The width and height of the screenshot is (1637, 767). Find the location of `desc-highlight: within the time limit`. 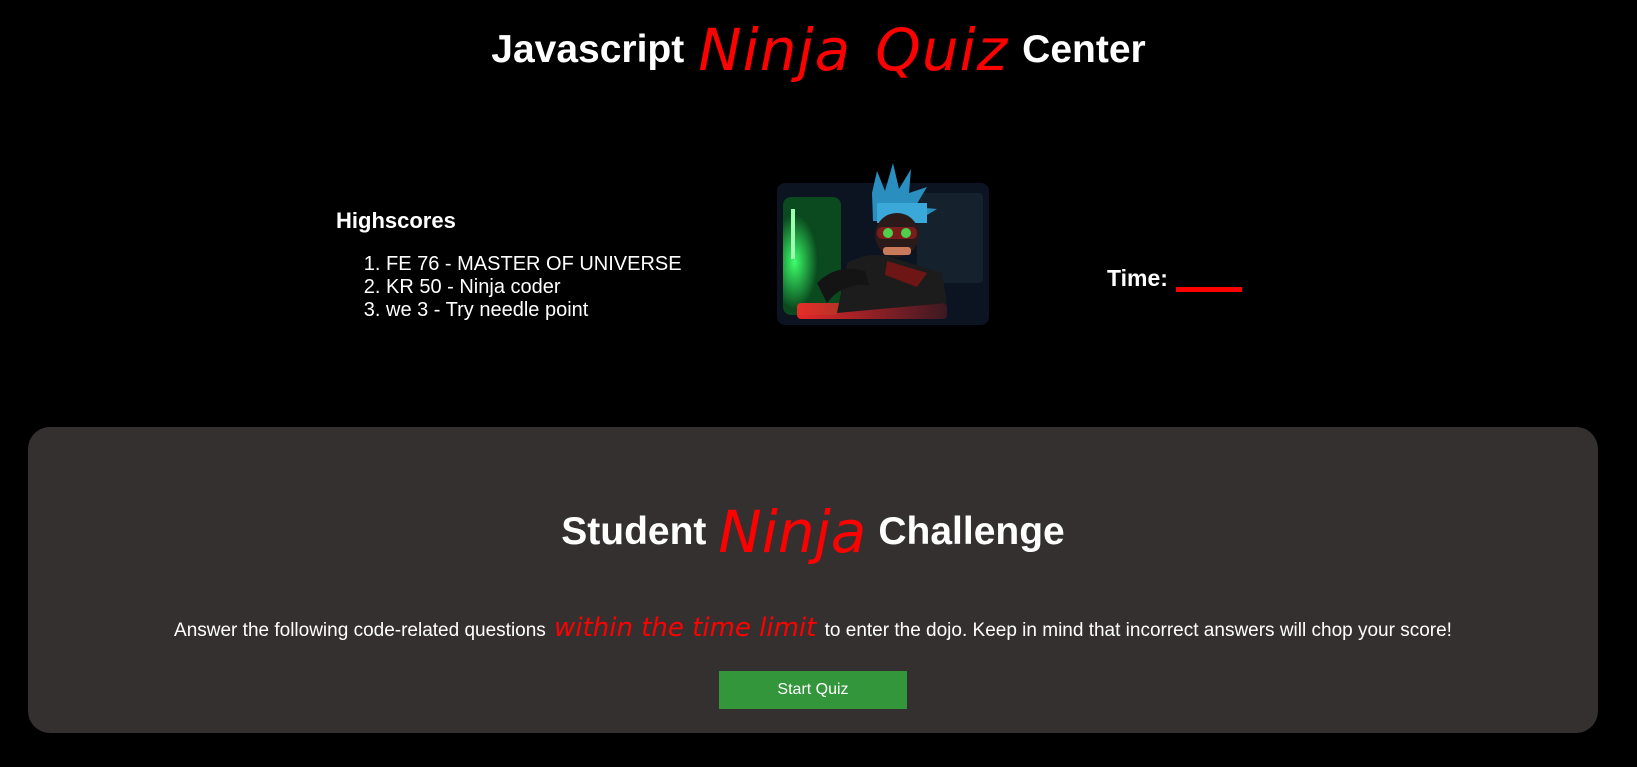

desc-highlight: within the time limit is located at coordinates (685, 628).